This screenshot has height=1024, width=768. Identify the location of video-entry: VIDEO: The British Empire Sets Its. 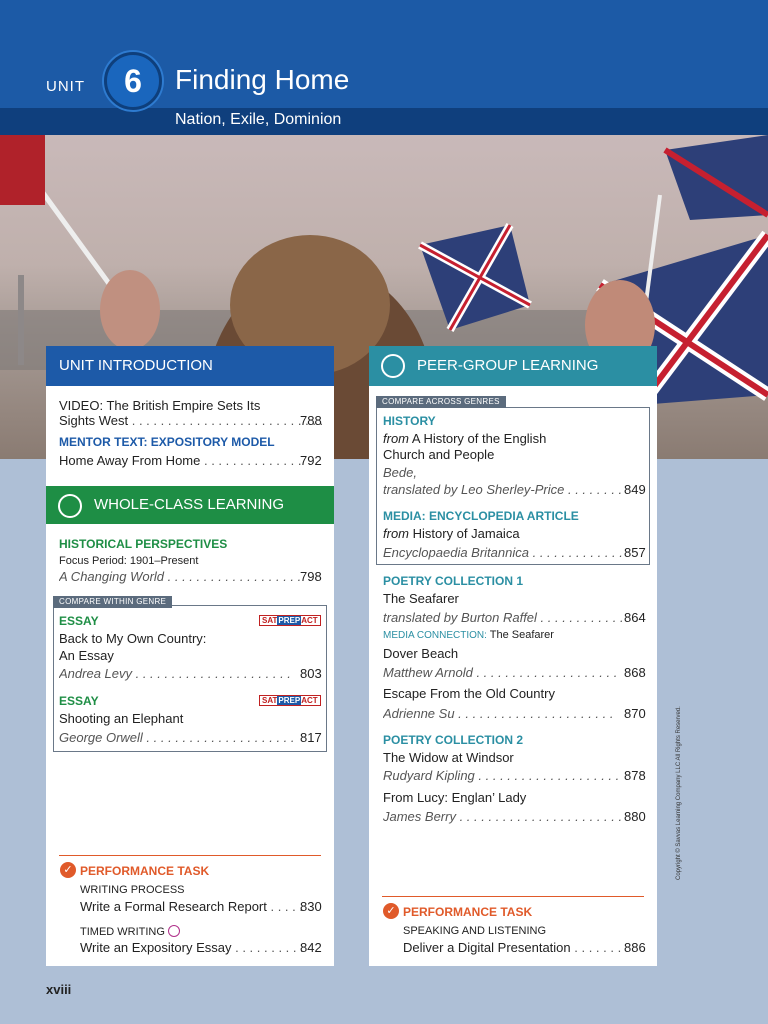
(159, 405).